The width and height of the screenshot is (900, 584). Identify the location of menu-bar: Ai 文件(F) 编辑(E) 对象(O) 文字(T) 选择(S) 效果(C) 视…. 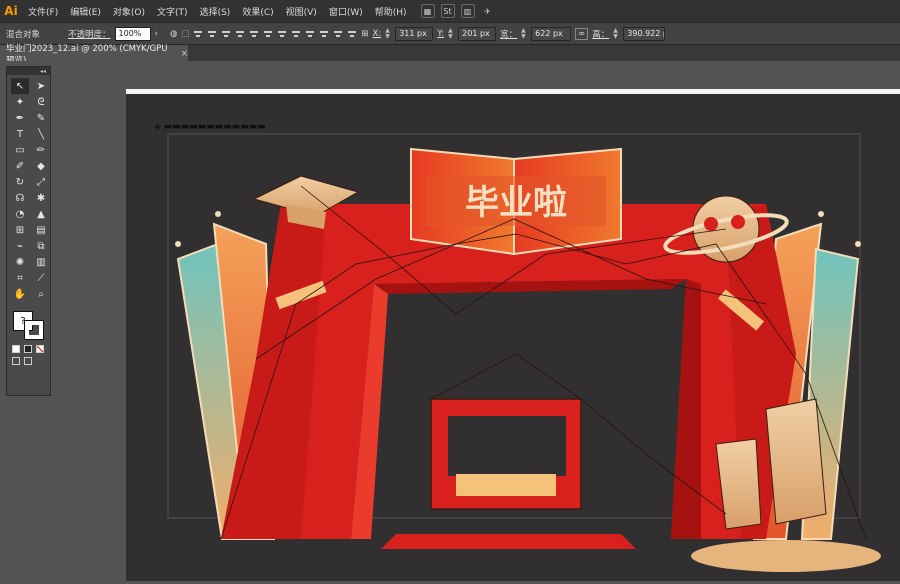
(450, 11).